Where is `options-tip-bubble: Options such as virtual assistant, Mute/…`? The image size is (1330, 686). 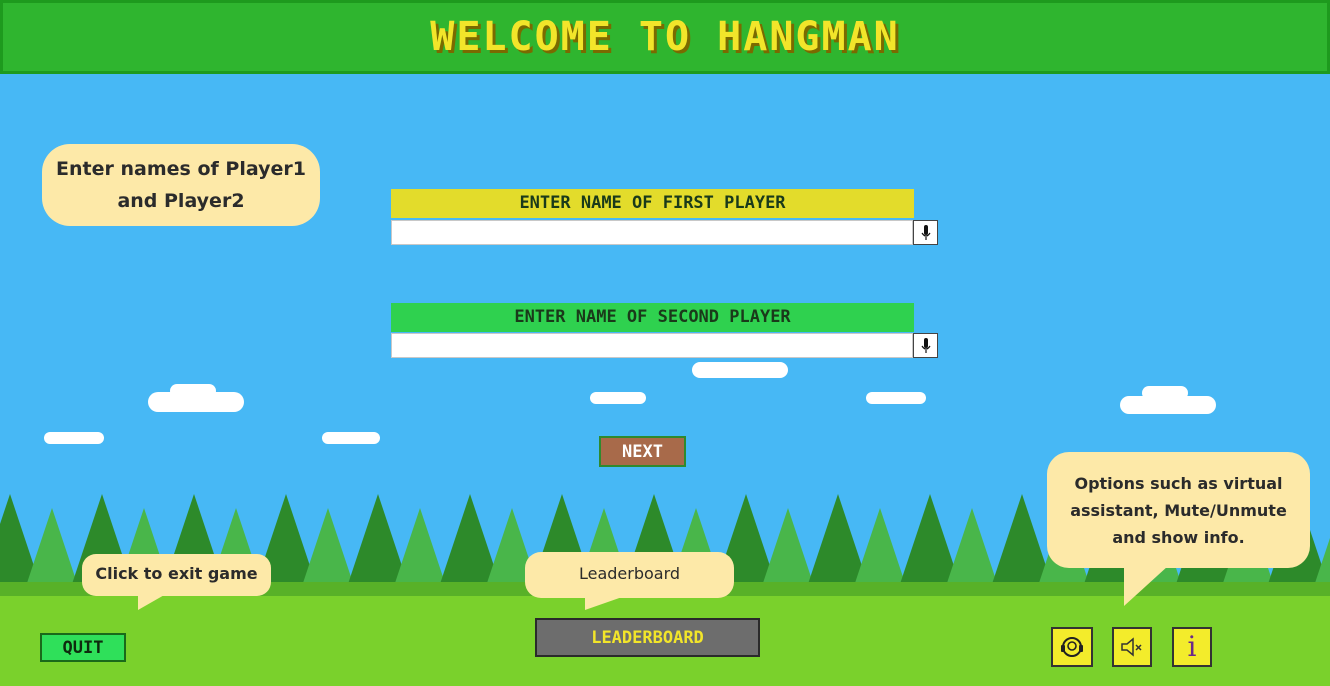 options-tip-bubble: Options such as virtual assistant, Mute/… is located at coordinates (1178, 510).